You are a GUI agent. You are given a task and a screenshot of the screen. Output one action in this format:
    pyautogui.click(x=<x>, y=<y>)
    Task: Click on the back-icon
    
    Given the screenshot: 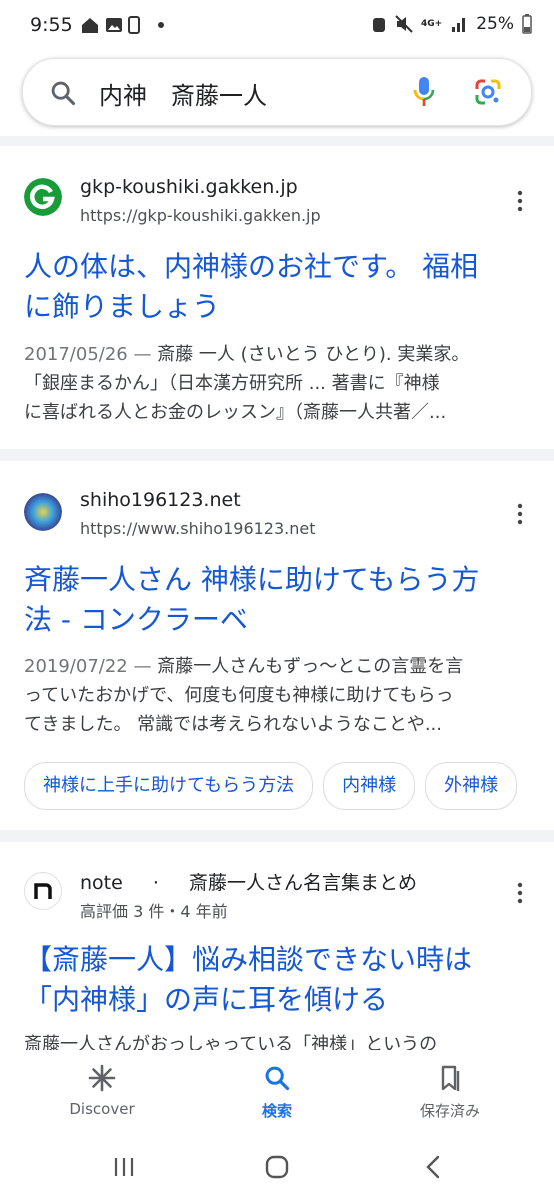 What is the action you would take?
    pyautogui.click(x=433, y=1167)
    